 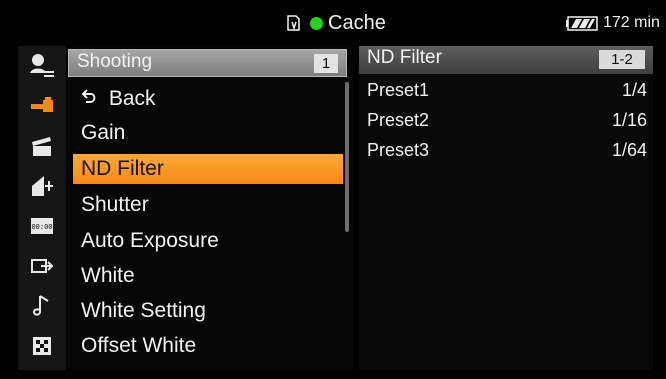 What do you see at coordinates (629, 120) in the screenshot?
I see `preset-value: 1/16` at bounding box center [629, 120].